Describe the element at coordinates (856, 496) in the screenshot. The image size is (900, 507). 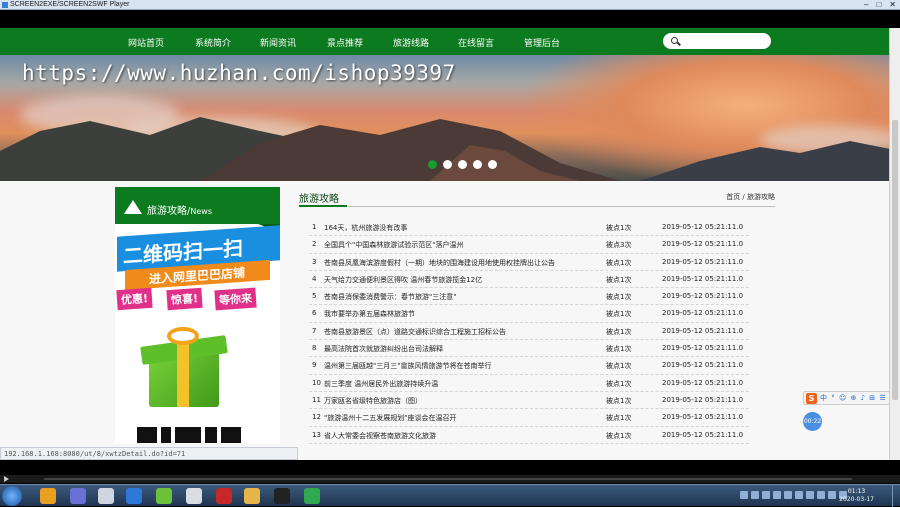
I see `taskbar-clock: 01:13 2020-03-17` at that location.